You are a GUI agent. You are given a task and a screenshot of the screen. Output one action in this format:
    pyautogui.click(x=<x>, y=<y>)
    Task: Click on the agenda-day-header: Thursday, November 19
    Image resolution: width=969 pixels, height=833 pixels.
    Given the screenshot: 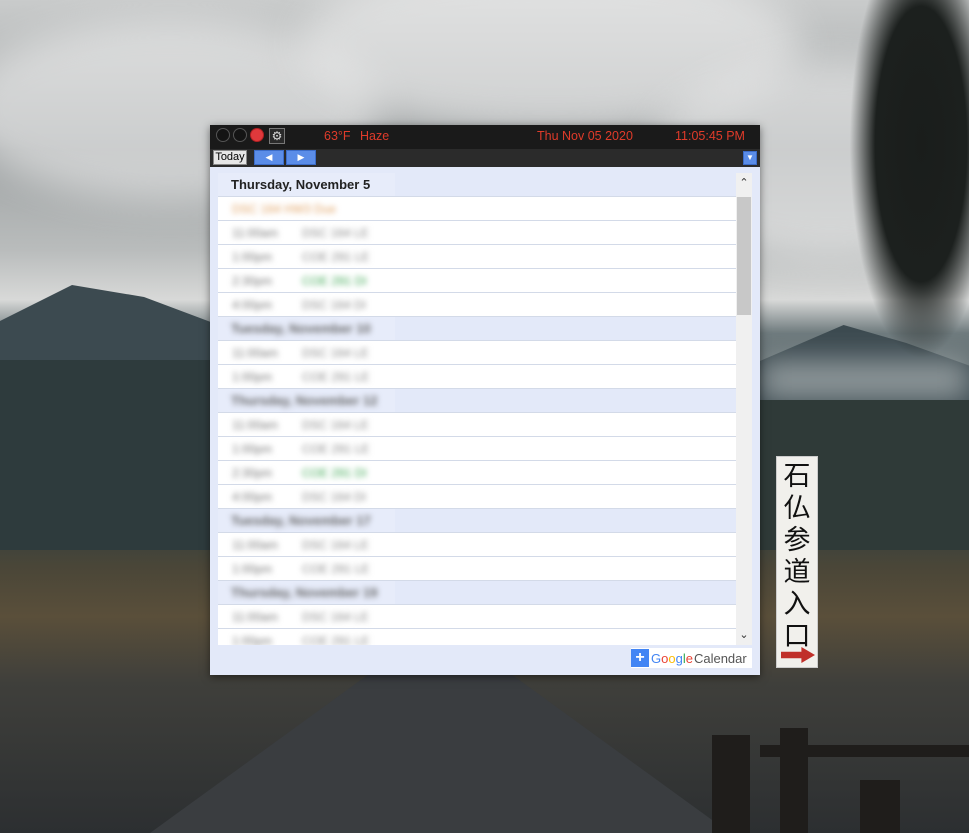 What is the action you would take?
    pyautogui.click(x=477, y=593)
    